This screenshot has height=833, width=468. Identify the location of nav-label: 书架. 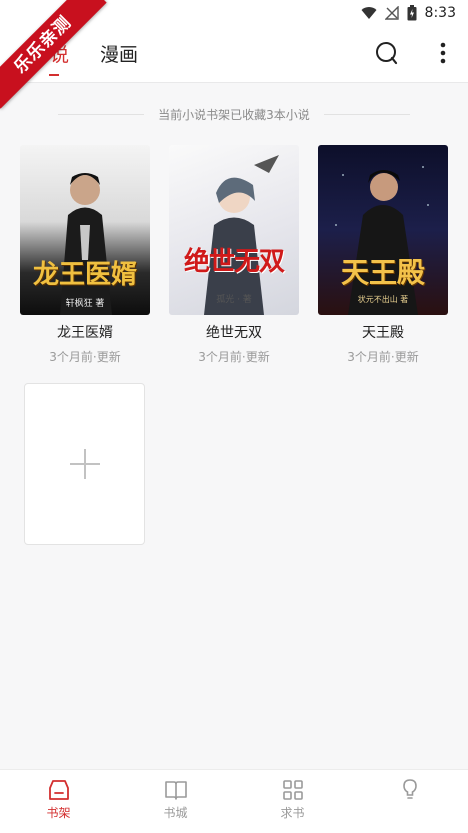
(58, 813).